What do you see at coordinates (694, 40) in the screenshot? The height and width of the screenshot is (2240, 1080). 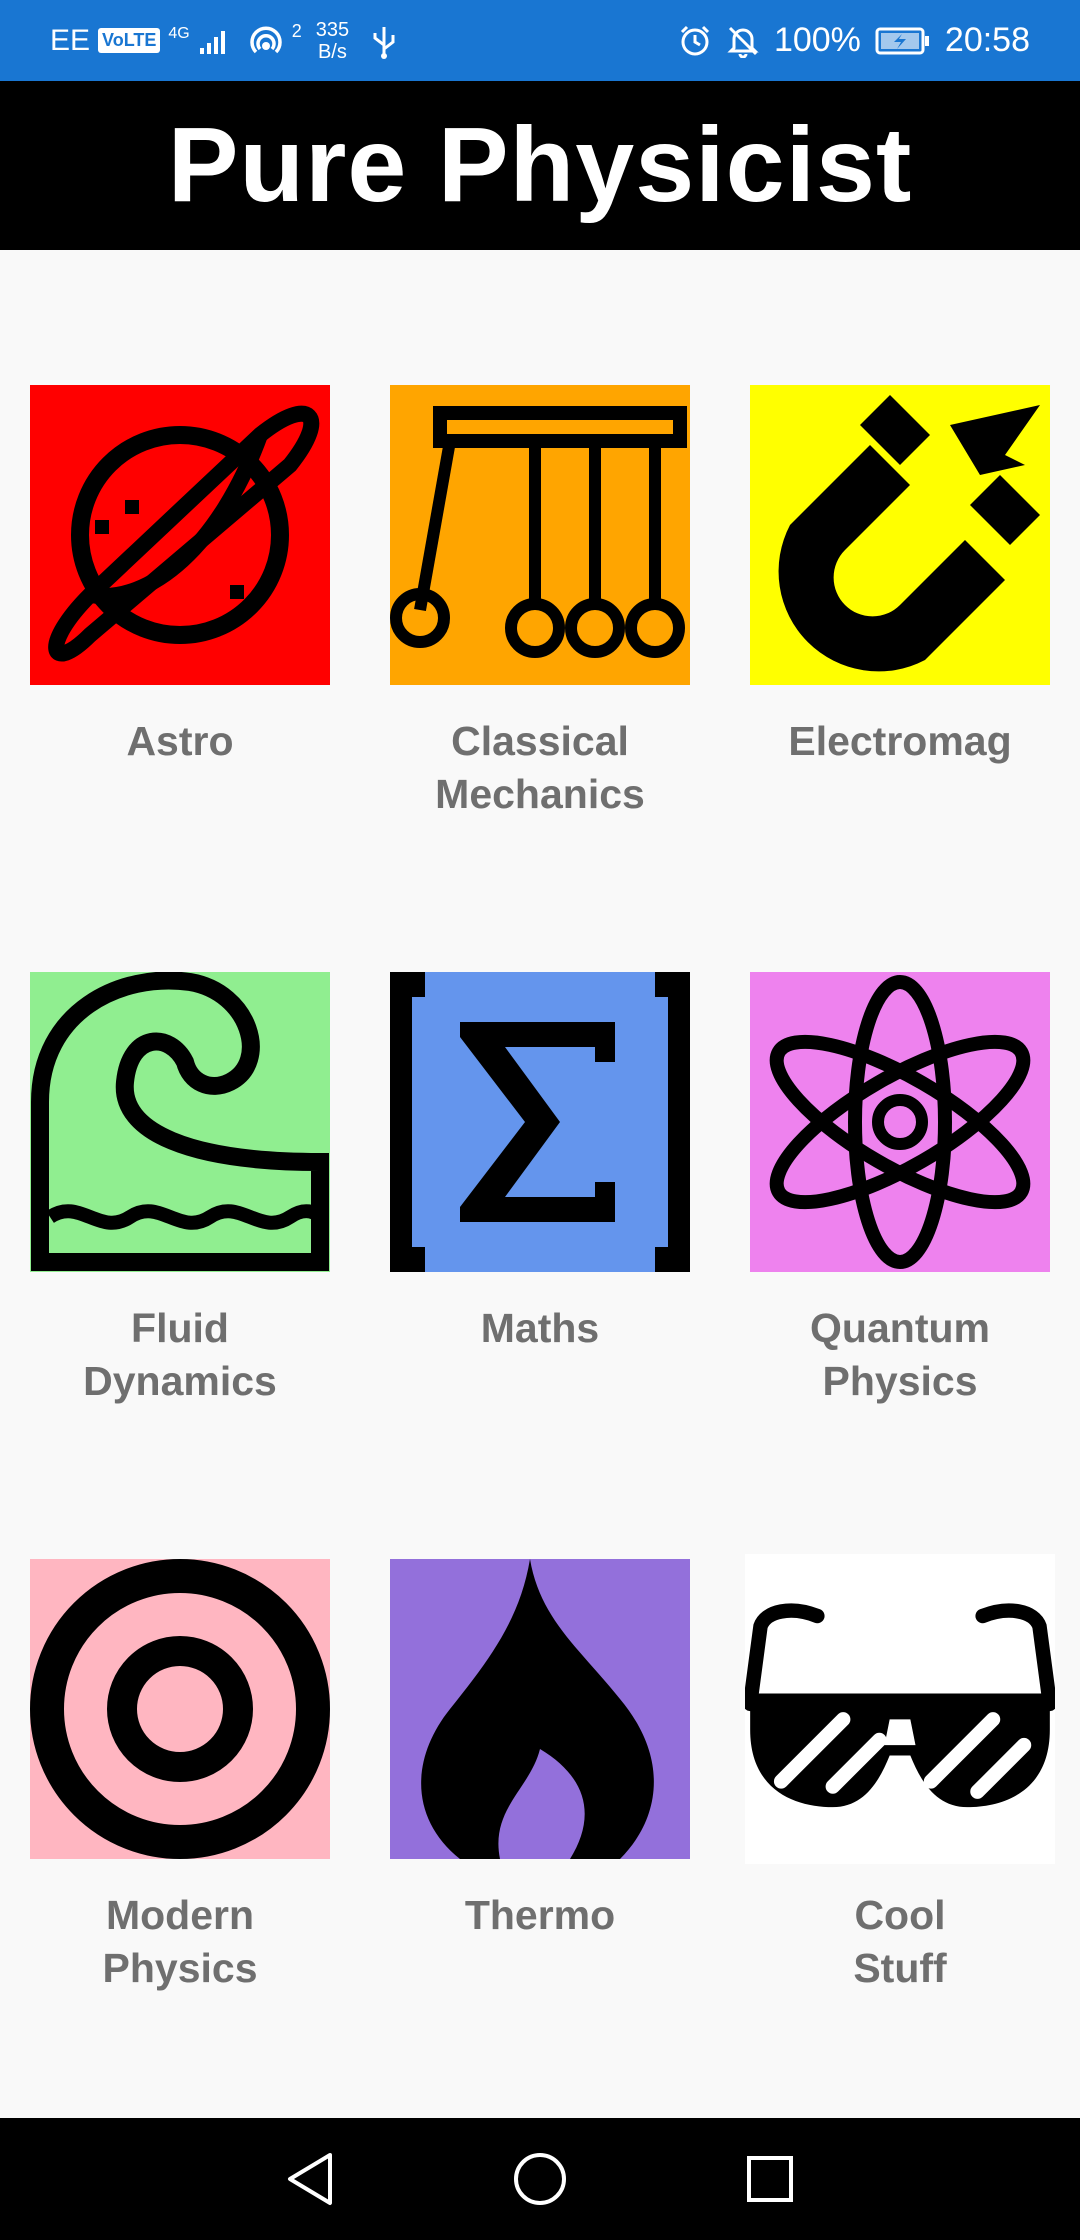 I see `alarm-icon` at bounding box center [694, 40].